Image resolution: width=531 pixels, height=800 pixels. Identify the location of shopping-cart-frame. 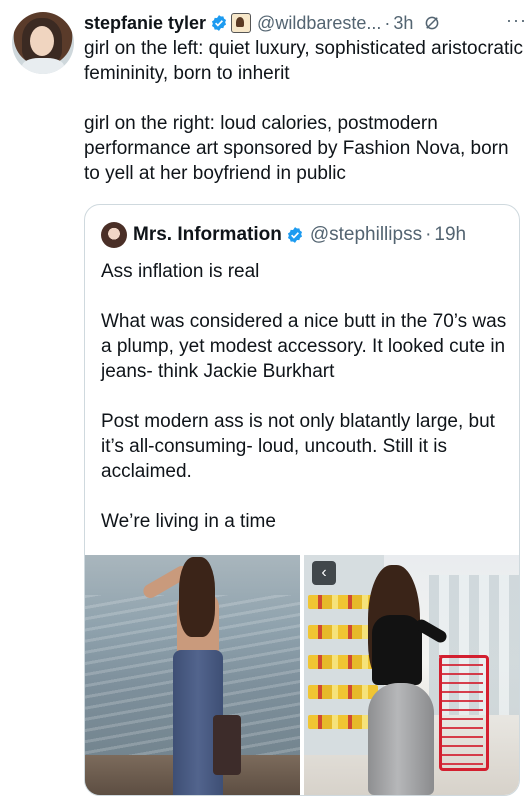
(464, 713).